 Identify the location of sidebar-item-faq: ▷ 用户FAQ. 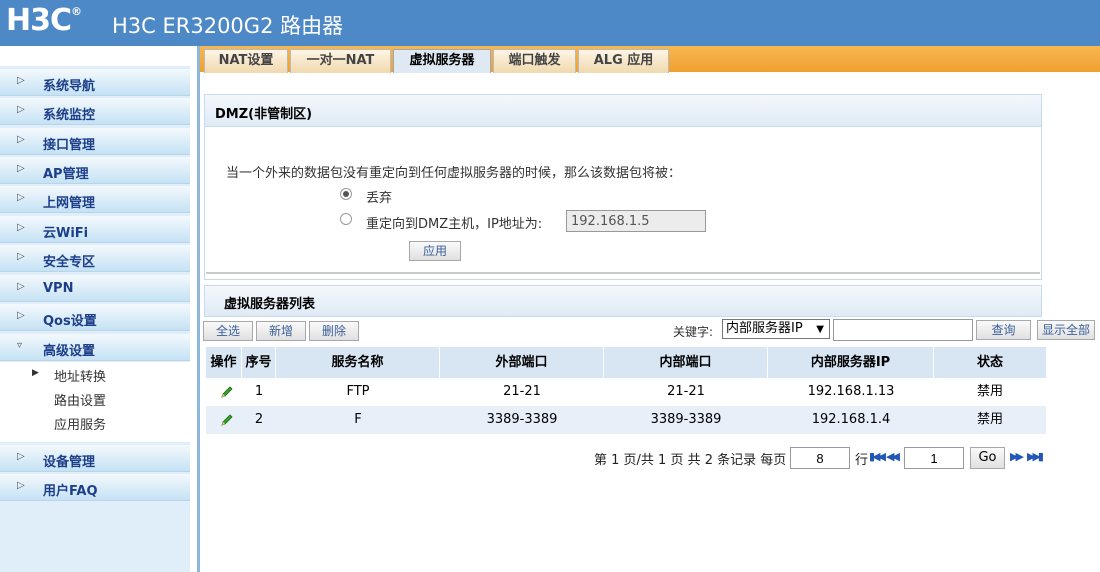
(95, 487).